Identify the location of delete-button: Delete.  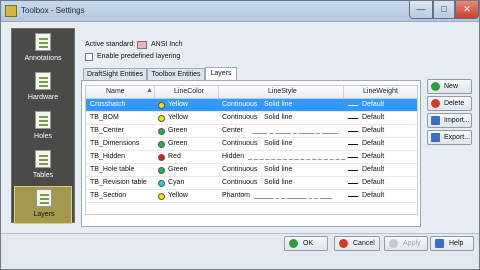
(449, 103).